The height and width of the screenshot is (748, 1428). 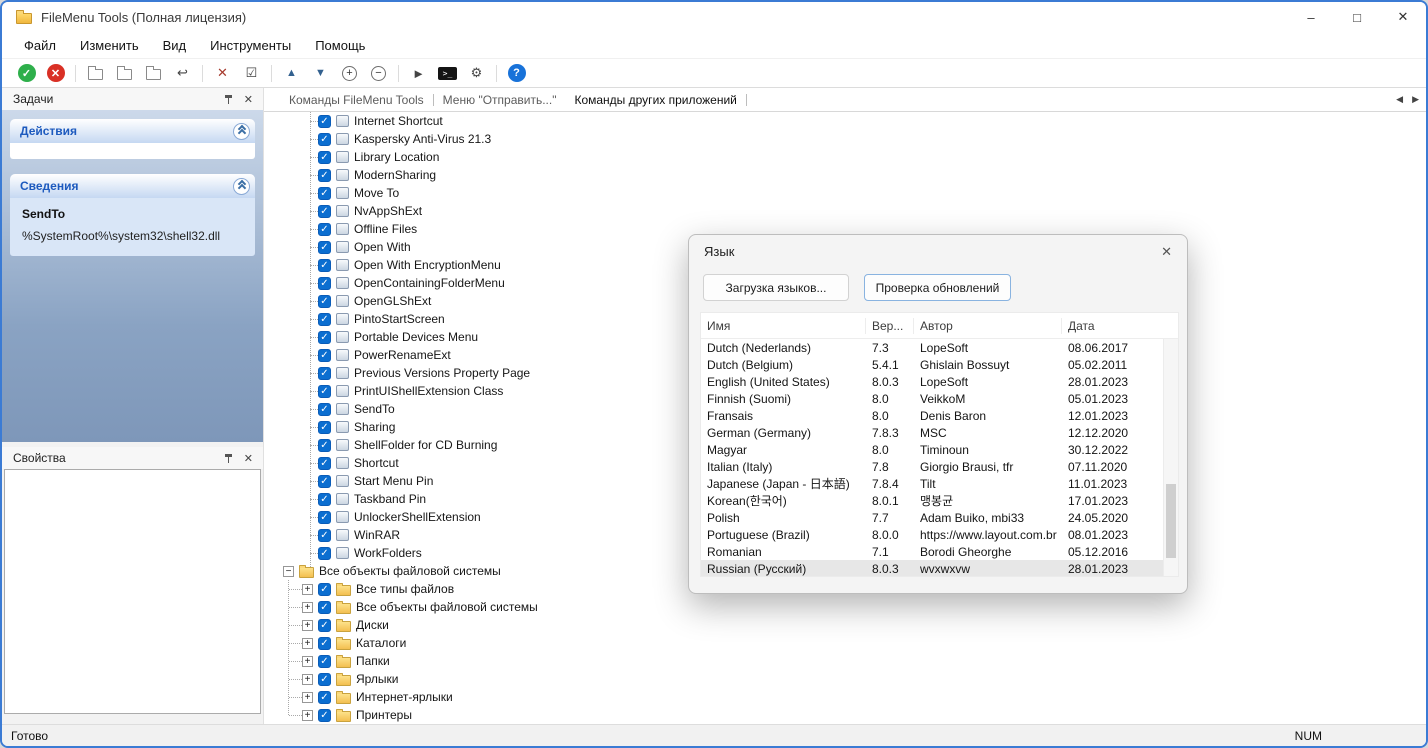 I want to click on move-down-button: ▼, so click(x=320, y=73).